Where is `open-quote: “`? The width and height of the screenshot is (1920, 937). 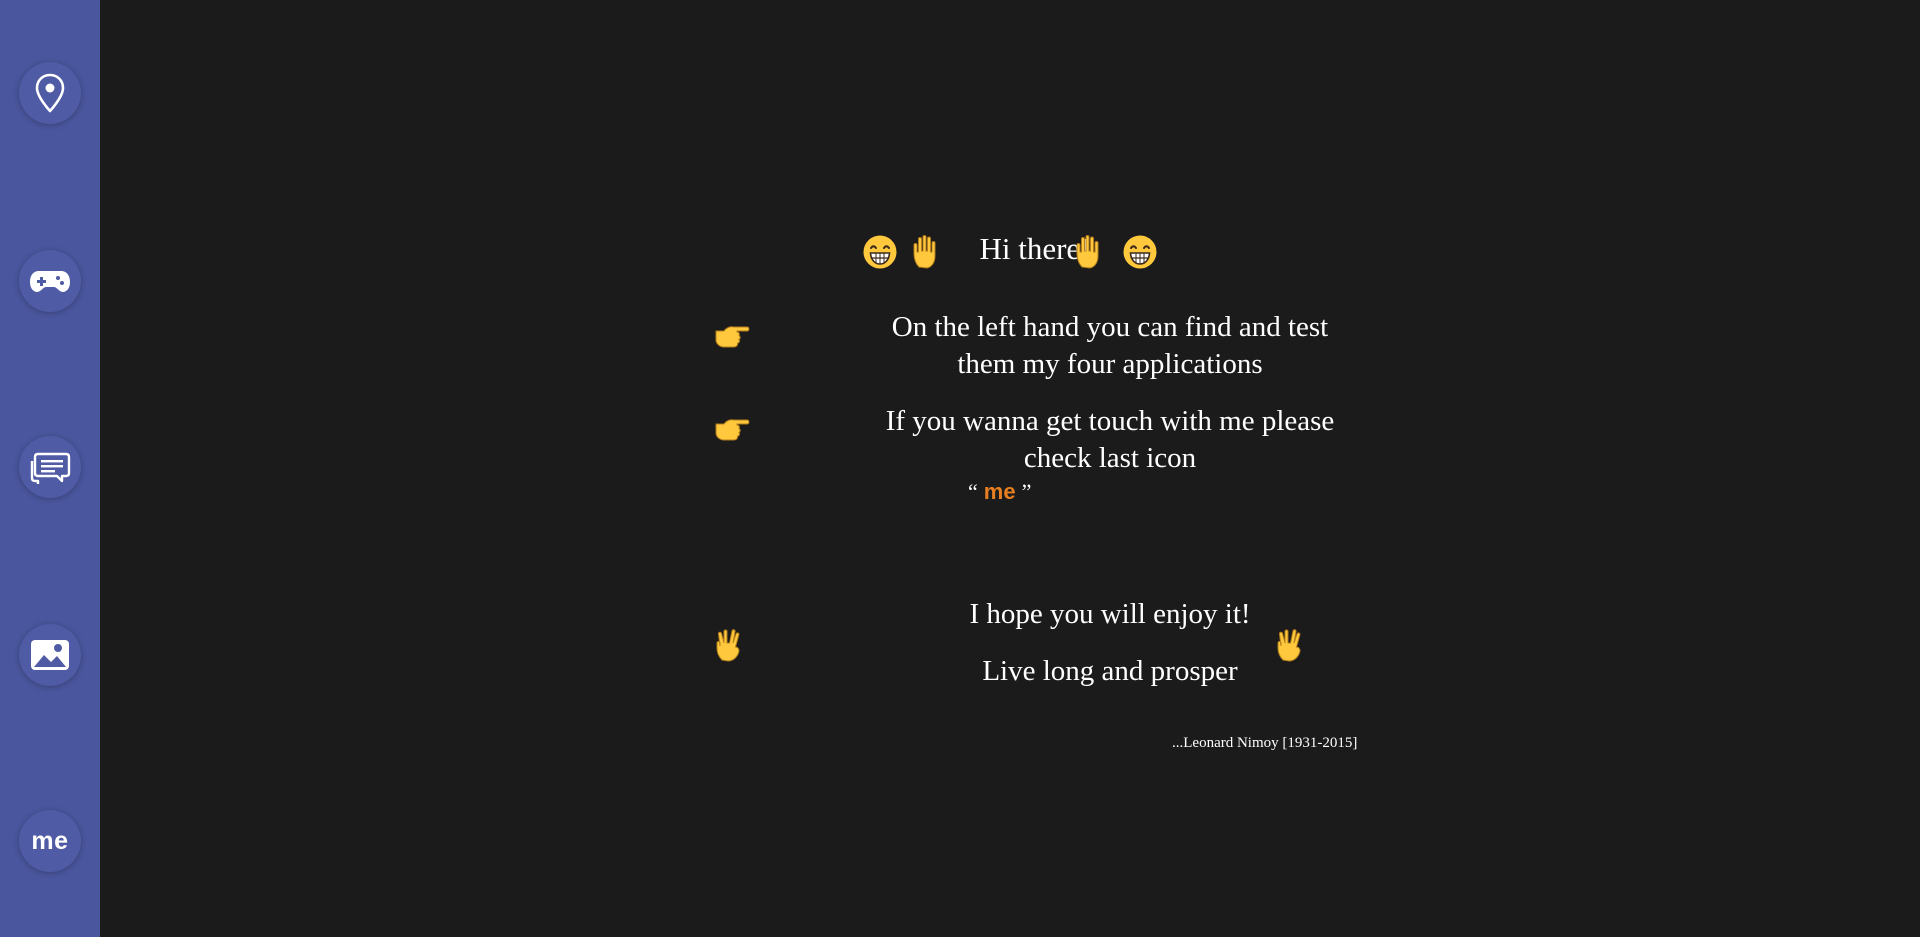 open-quote: “ is located at coordinates (973, 491).